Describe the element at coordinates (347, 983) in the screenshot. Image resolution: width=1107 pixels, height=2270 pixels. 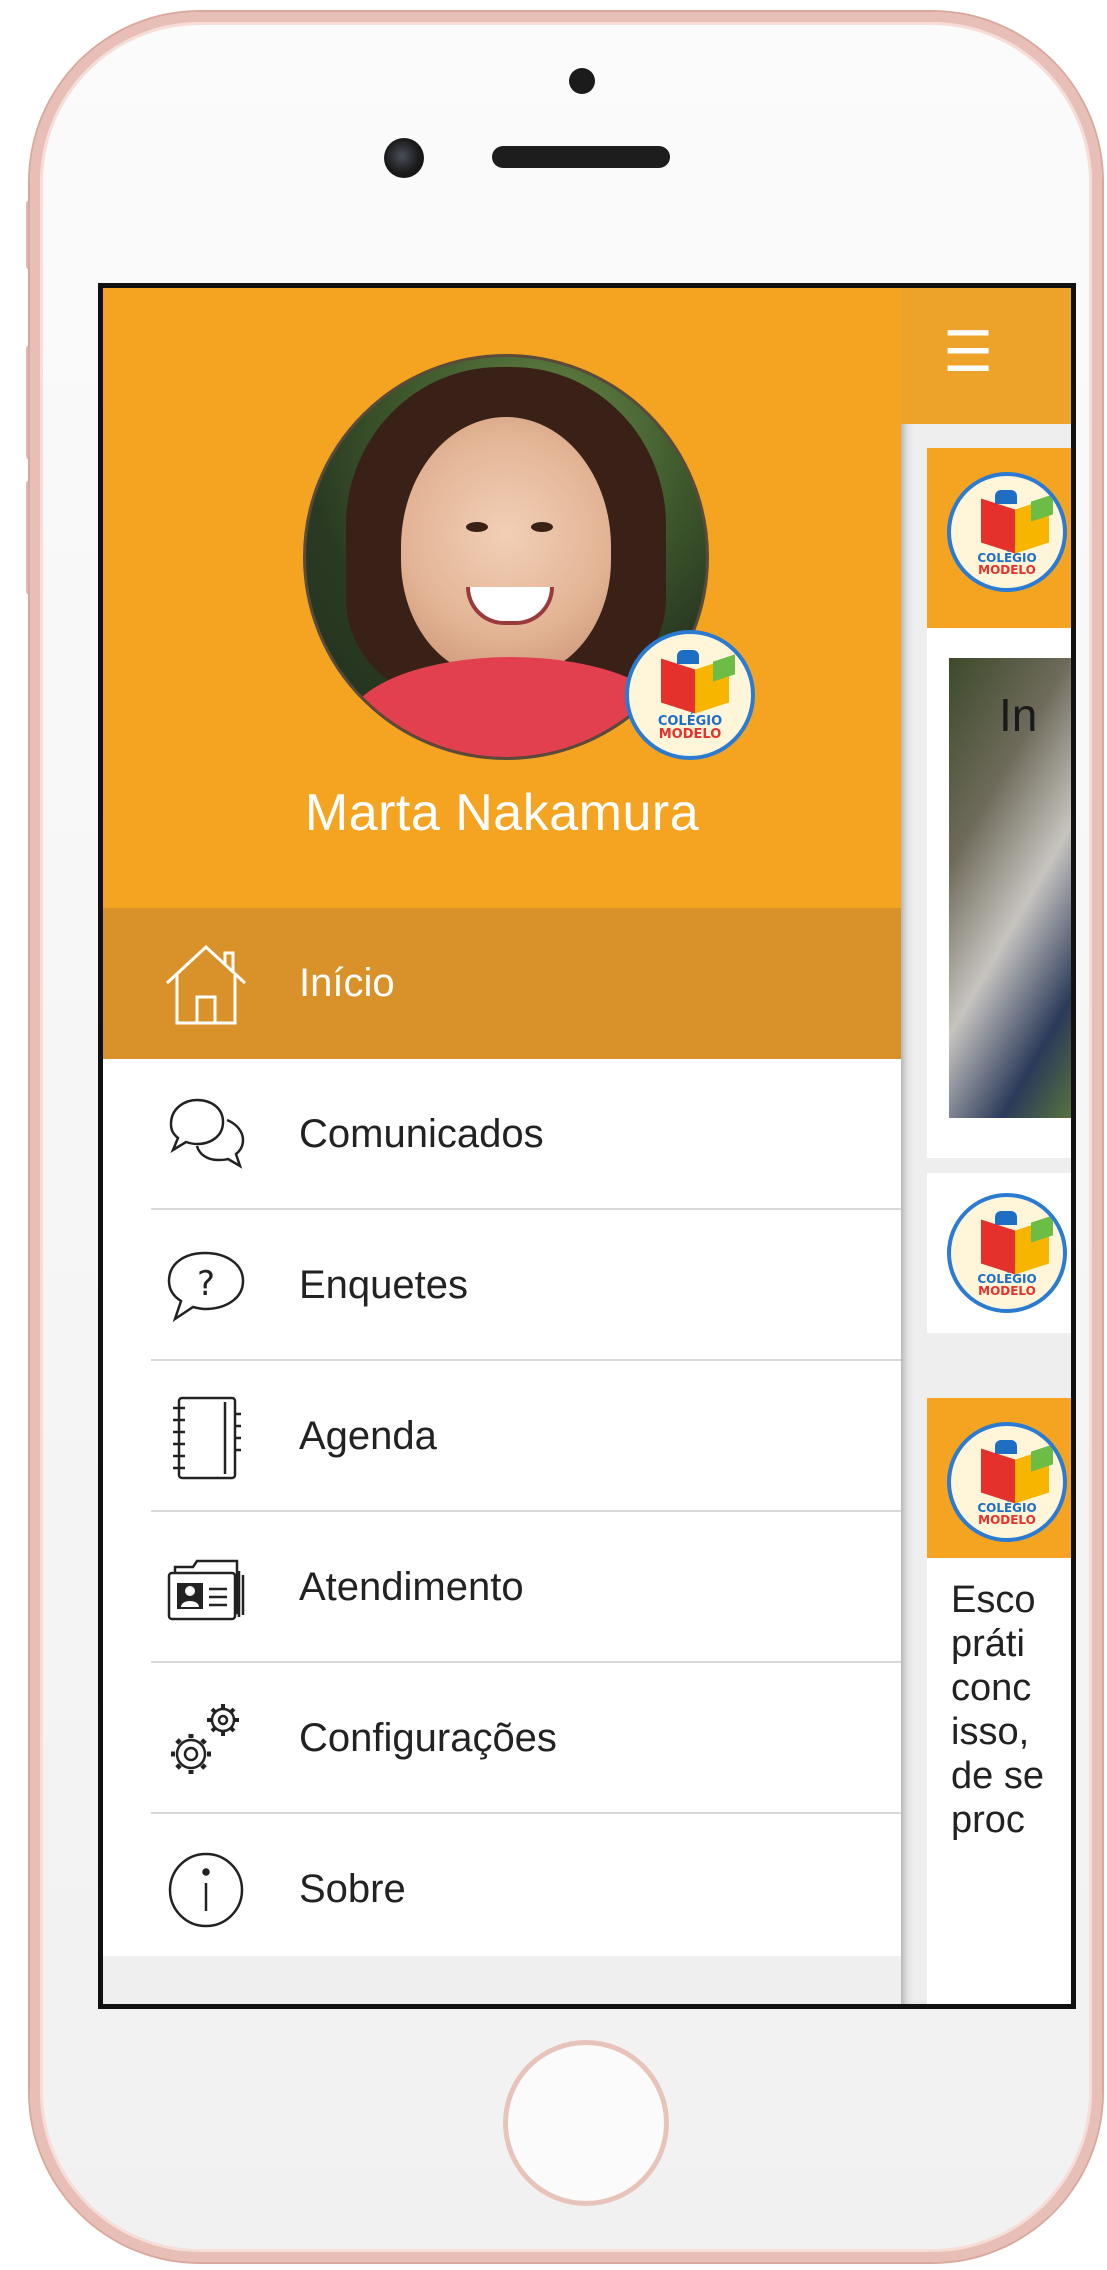
I see `menu-item-label: Início` at that location.